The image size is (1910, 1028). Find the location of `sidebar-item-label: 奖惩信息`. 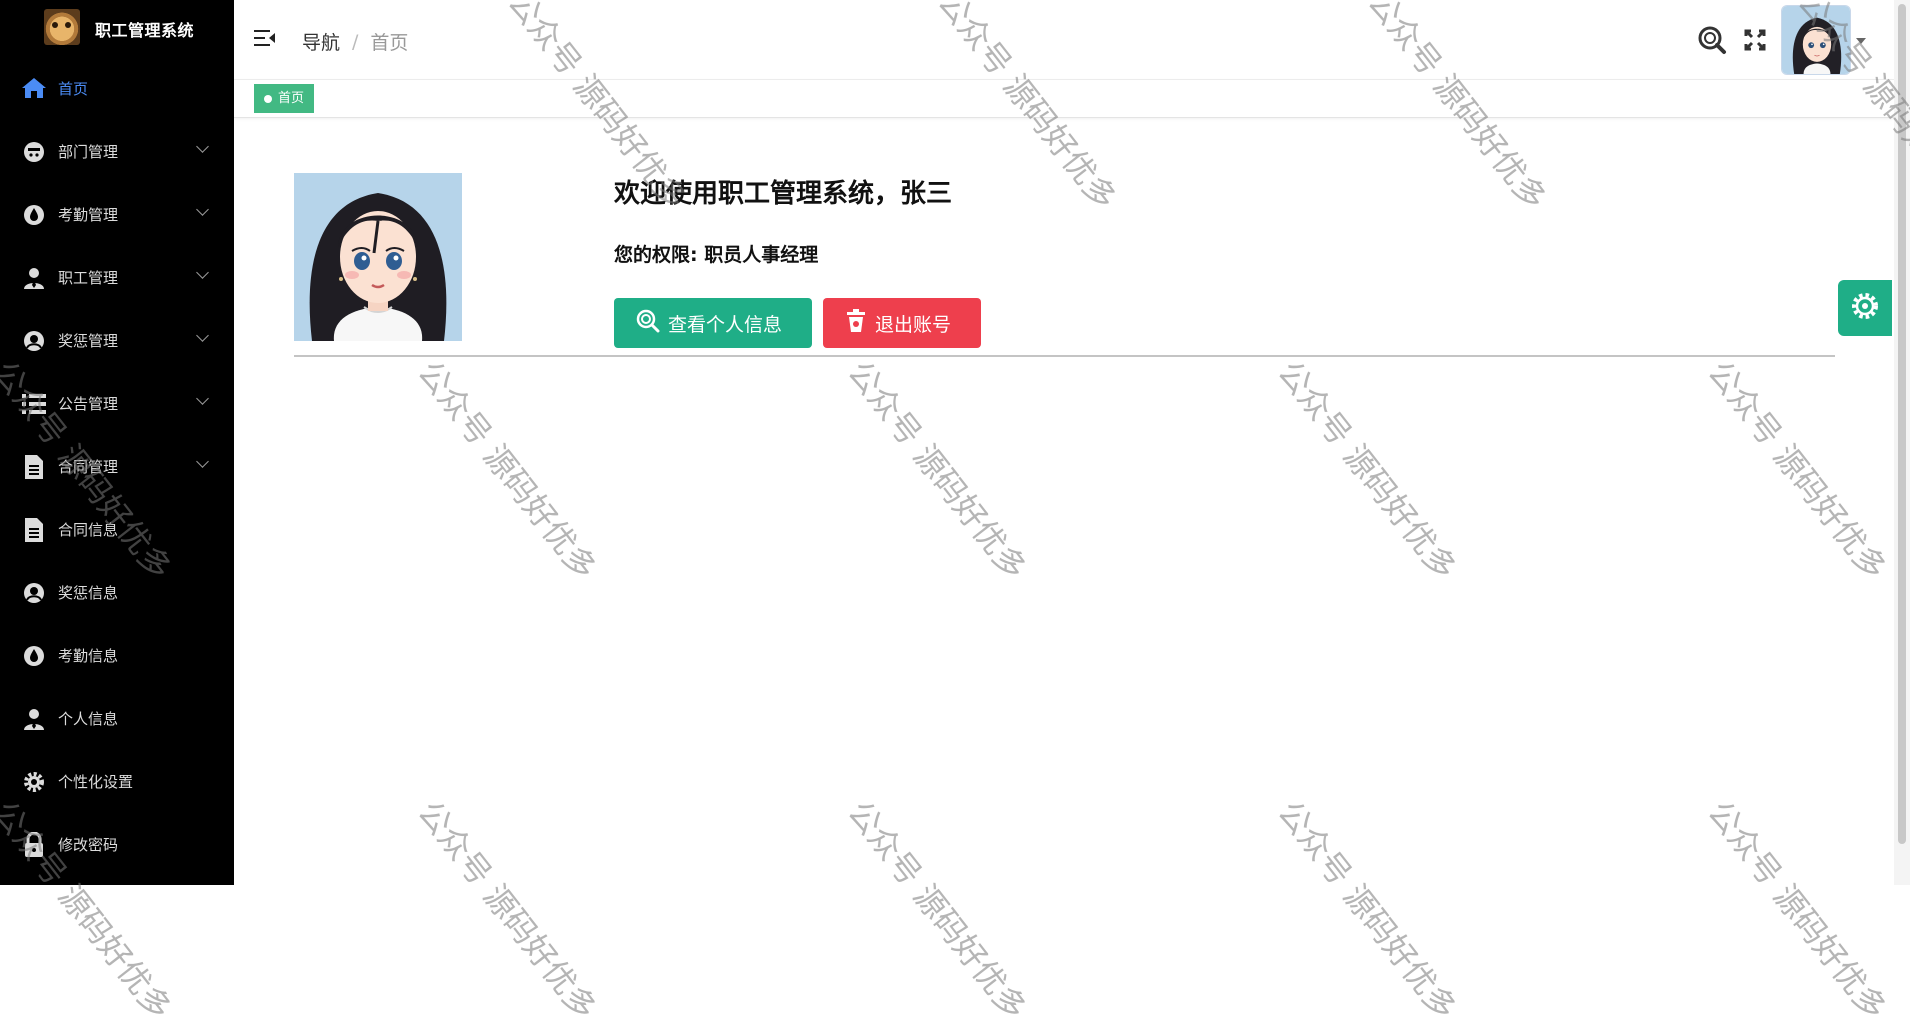

sidebar-item-label: 奖惩信息 is located at coordinates (88, 593).